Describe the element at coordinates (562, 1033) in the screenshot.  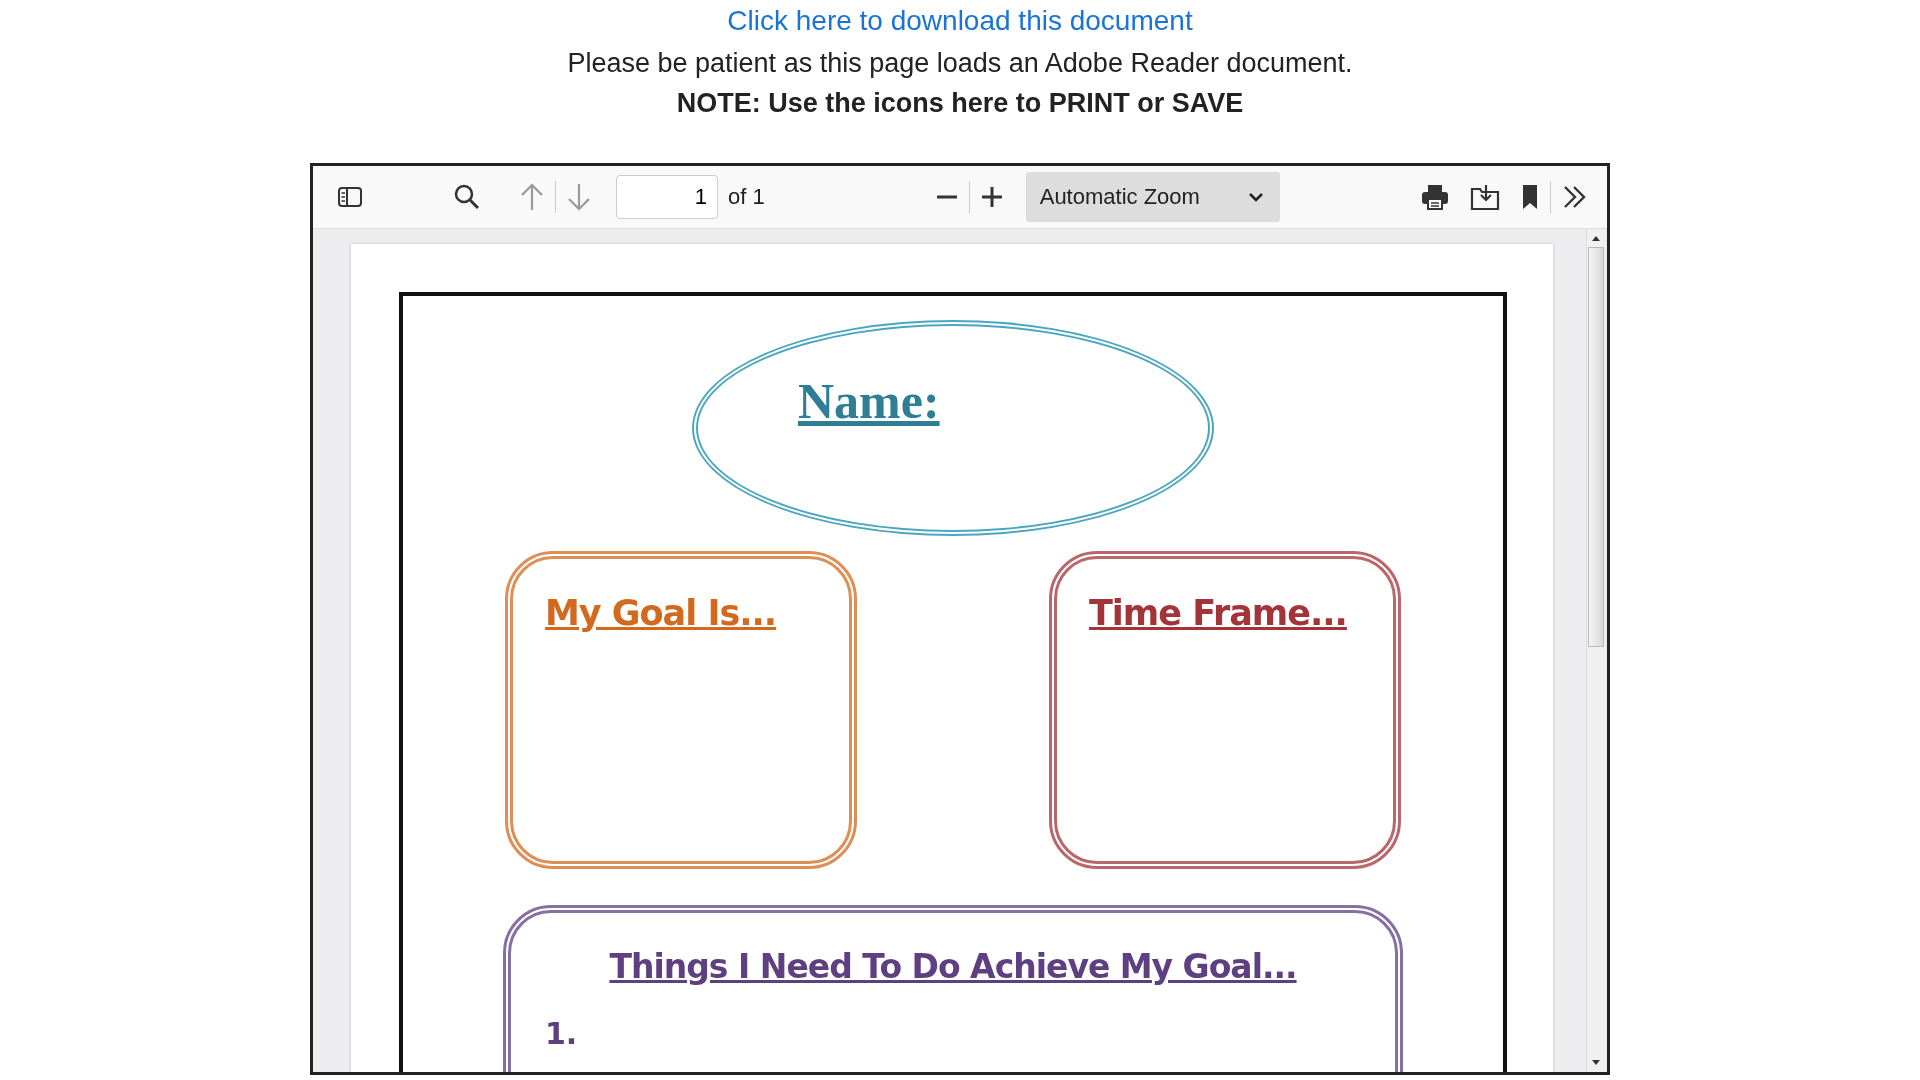
I see `list-number: 1.` at that location.